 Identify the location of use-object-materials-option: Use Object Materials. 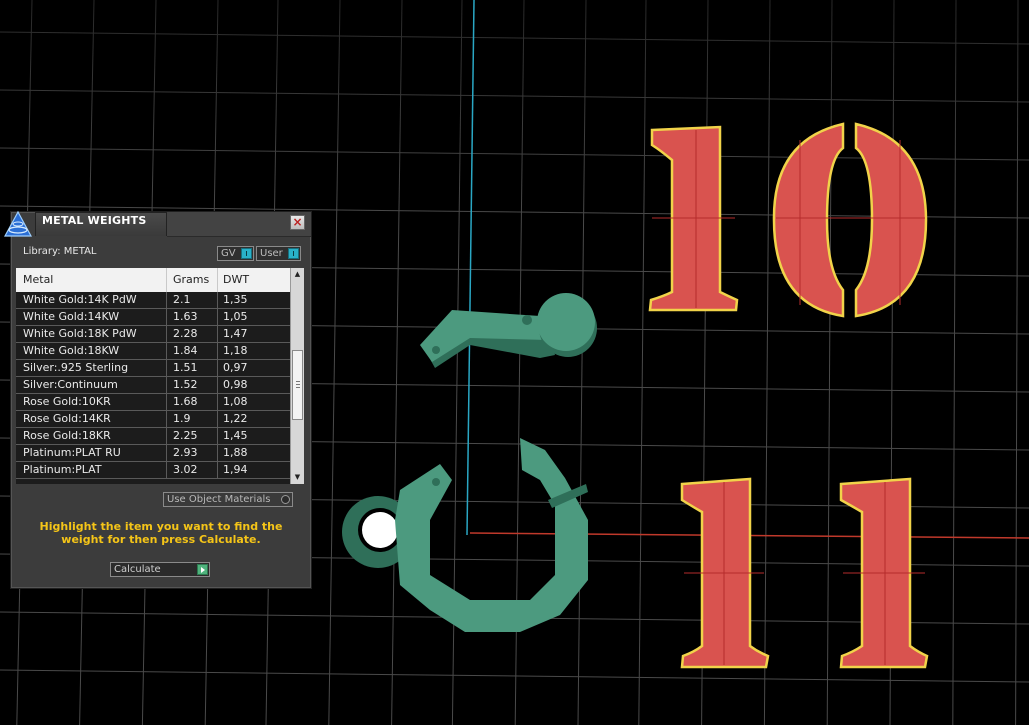
(228, 499).